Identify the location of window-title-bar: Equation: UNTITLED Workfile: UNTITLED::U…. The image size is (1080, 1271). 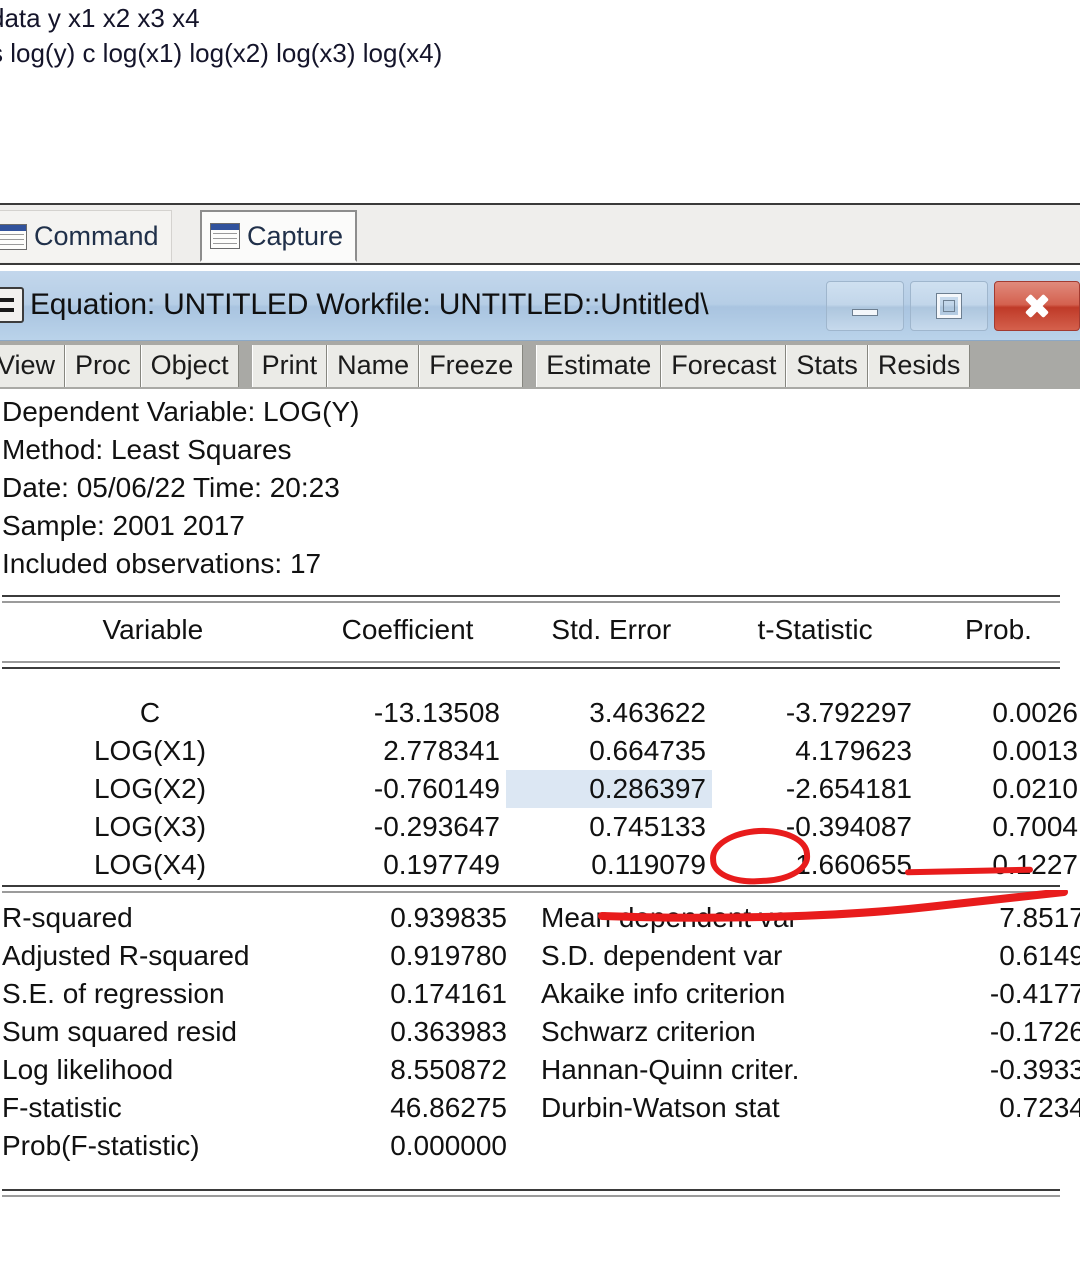
(540, 306).